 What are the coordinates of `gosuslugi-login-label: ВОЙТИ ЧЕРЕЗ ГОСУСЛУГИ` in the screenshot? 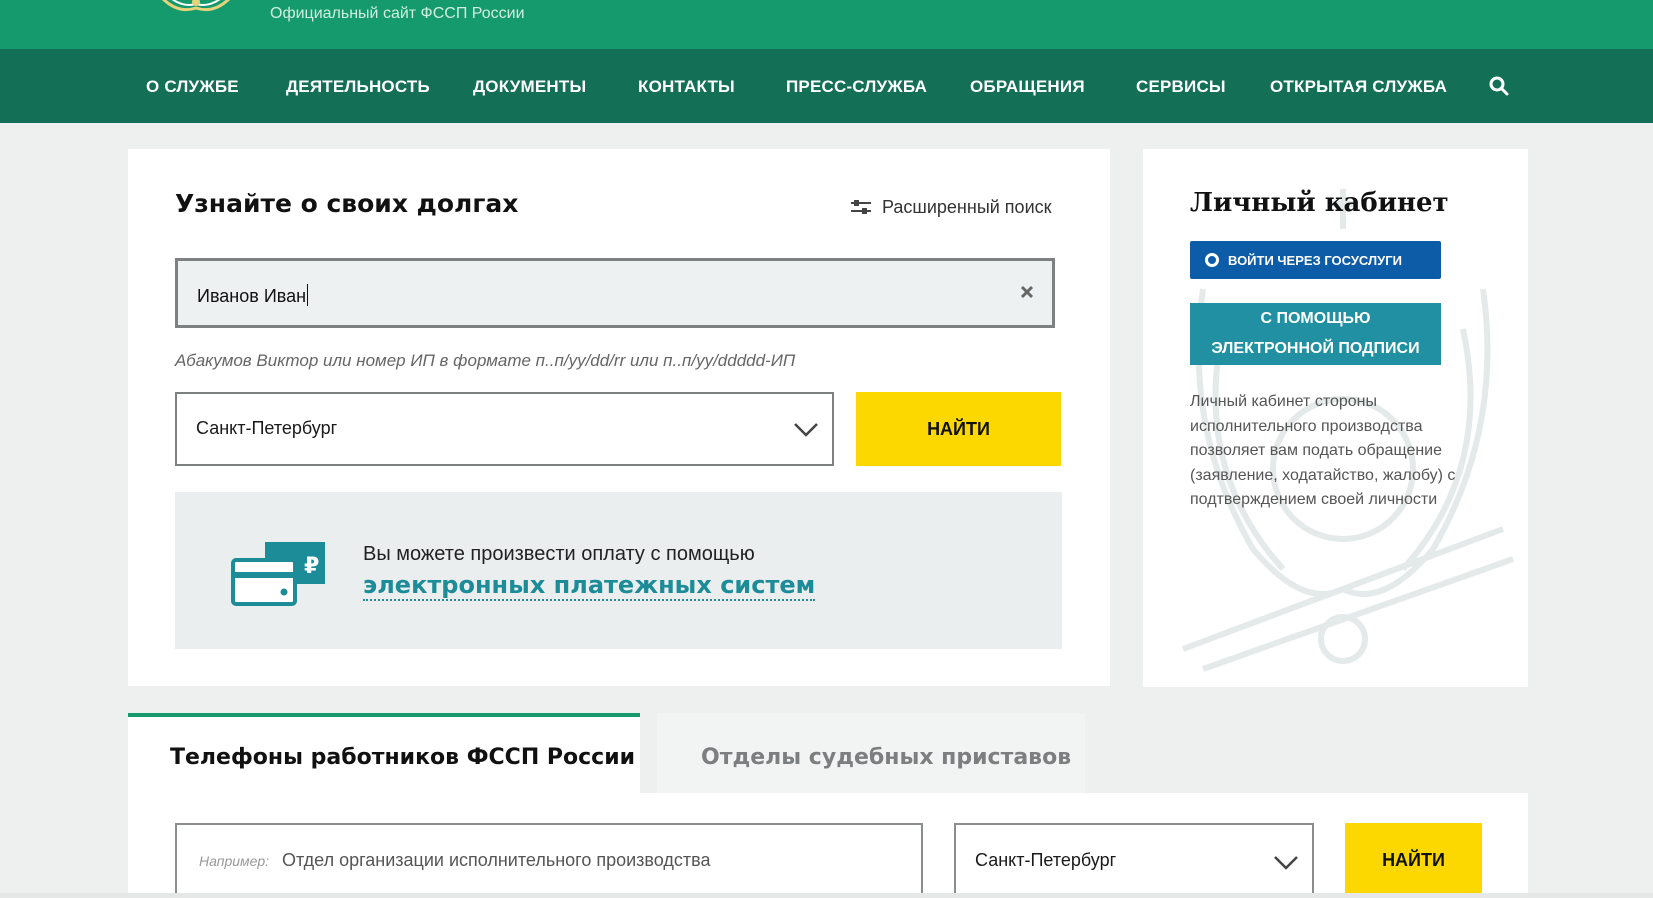 It's located at (1315, 260).